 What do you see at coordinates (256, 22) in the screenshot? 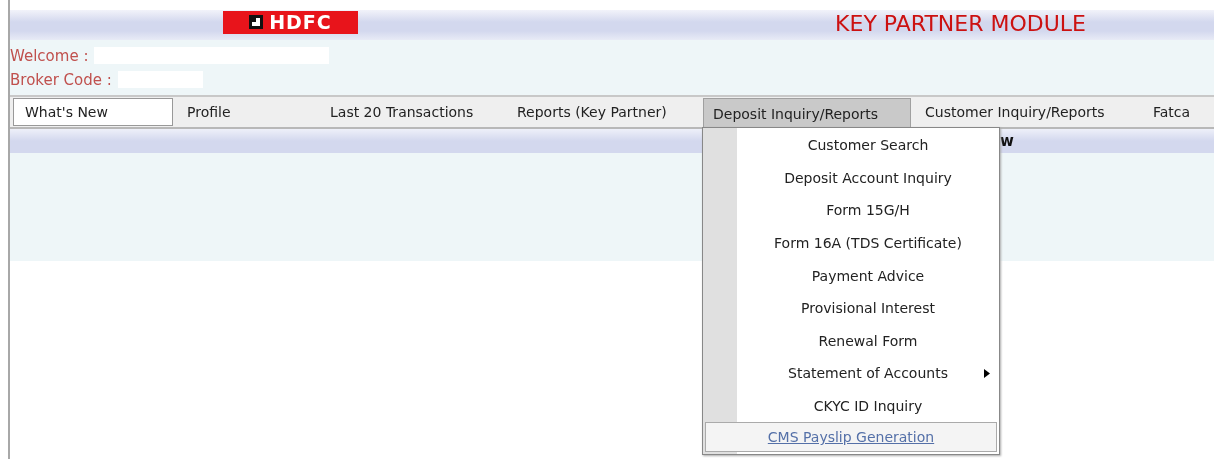
I see `logo-square-icon` at bounding box center [256, 22].